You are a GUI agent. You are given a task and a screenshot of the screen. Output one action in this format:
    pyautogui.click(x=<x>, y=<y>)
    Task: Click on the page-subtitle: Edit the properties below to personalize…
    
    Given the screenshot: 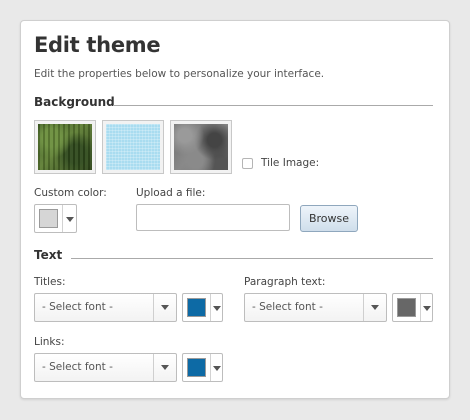 What is the action you would take?
    pyautogui.click(x=179, y=74)
    